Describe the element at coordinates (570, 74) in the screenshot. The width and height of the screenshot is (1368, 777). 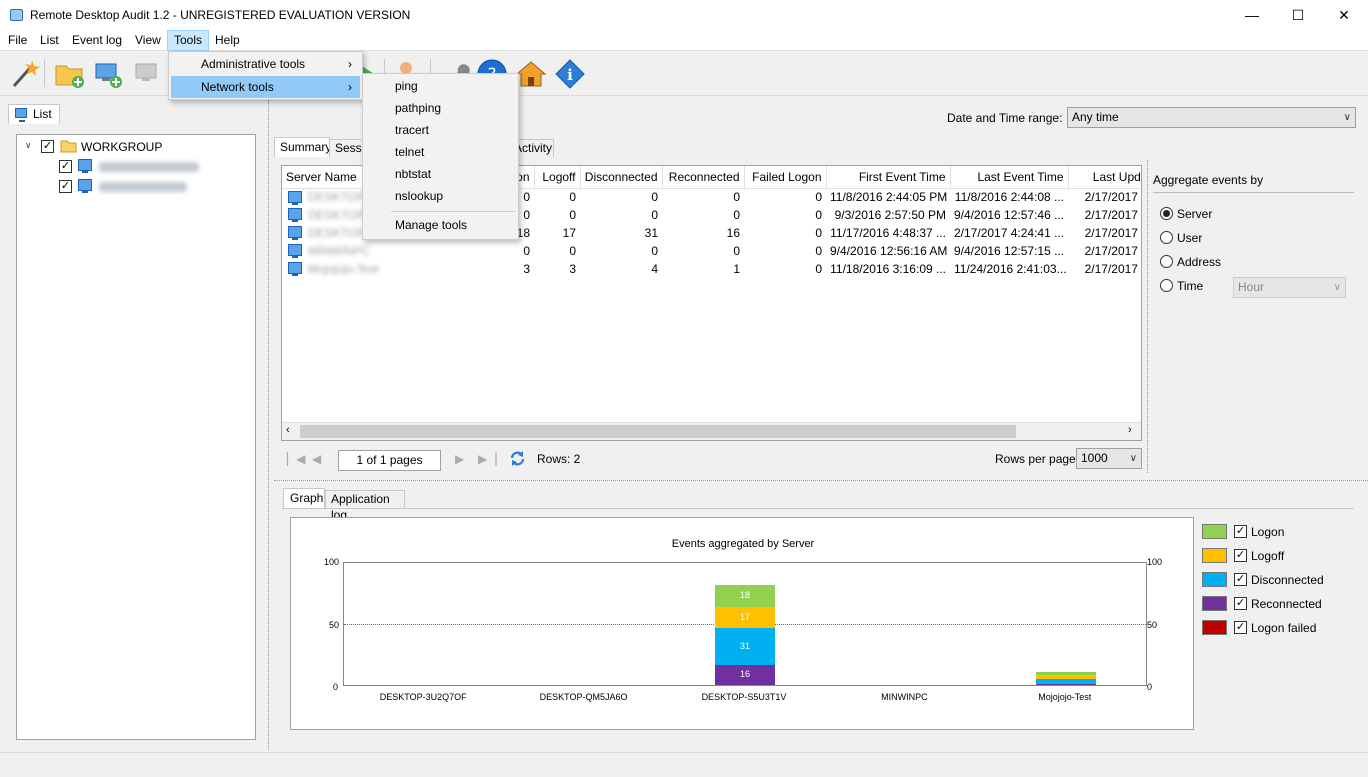
I see `info-icon: i` at that location.